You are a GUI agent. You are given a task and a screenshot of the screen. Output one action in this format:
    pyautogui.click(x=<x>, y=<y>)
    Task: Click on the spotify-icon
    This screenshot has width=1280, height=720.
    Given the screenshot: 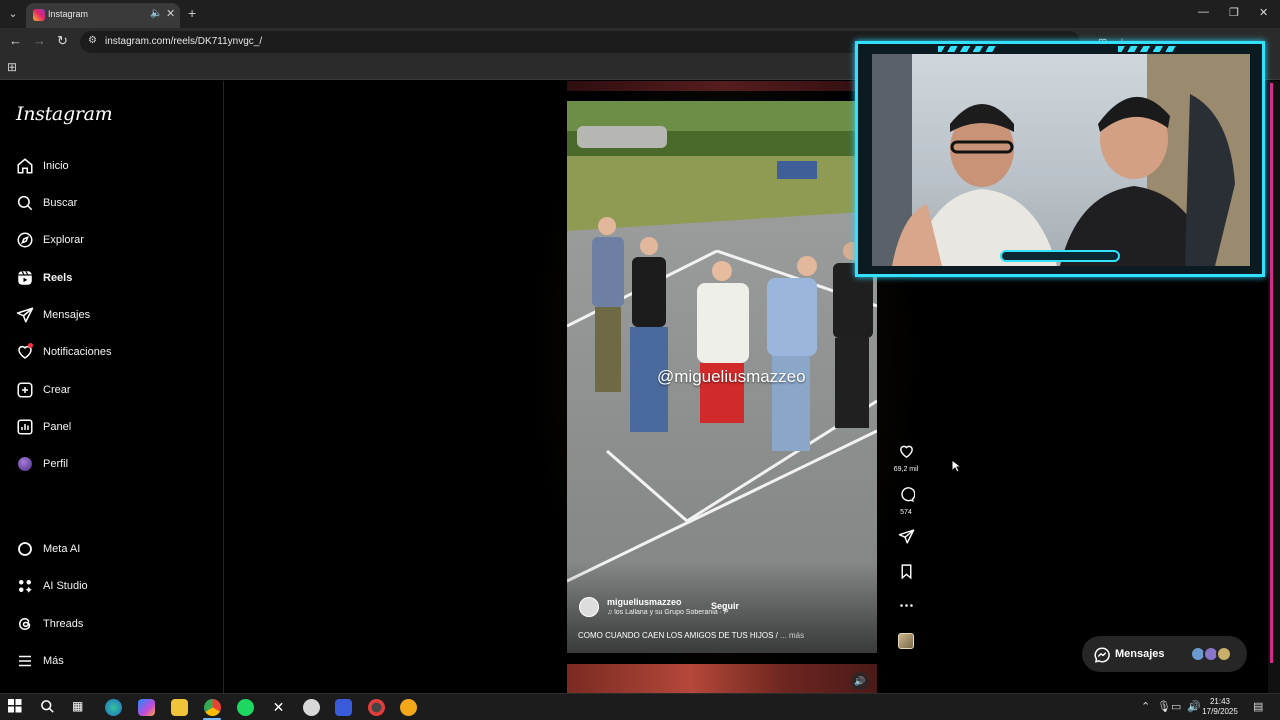 What is the action you would take?
    pyautogui.click(x=245, y=707)
    